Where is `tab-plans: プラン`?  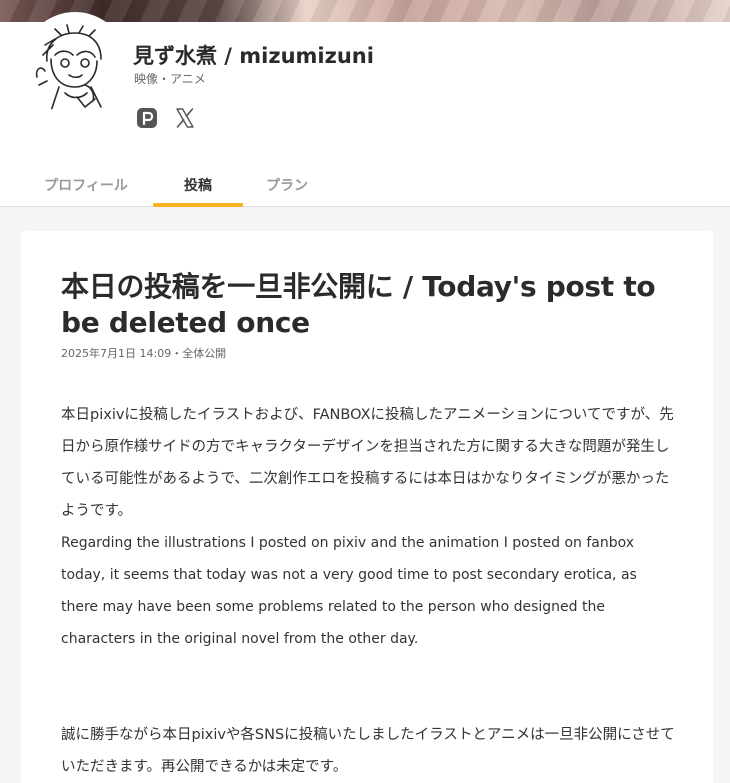
tab-plans: プラン is located at coordinates (287, 184).